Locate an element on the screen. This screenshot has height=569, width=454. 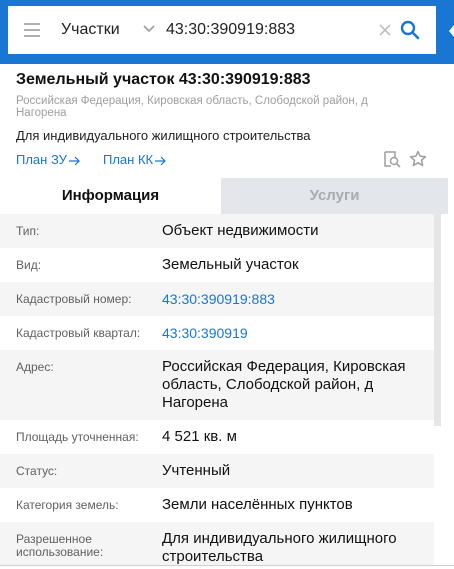
table-row: Вид: Земельный участок is located at coordinates (217, 265).